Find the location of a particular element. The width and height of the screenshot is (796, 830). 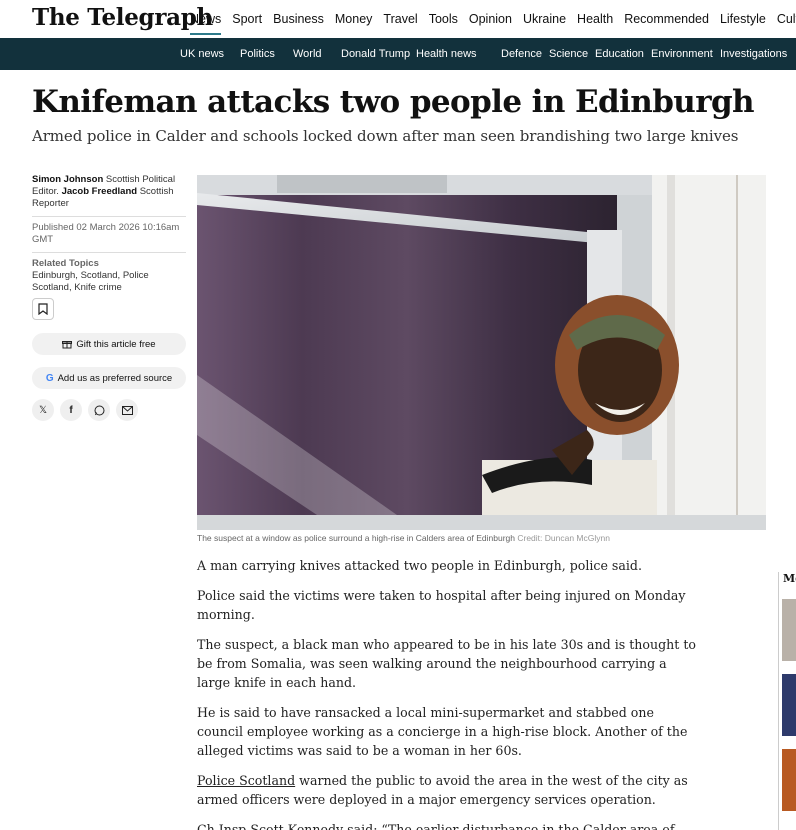

nav-tools: Tools is located at coordinates (443, 19).